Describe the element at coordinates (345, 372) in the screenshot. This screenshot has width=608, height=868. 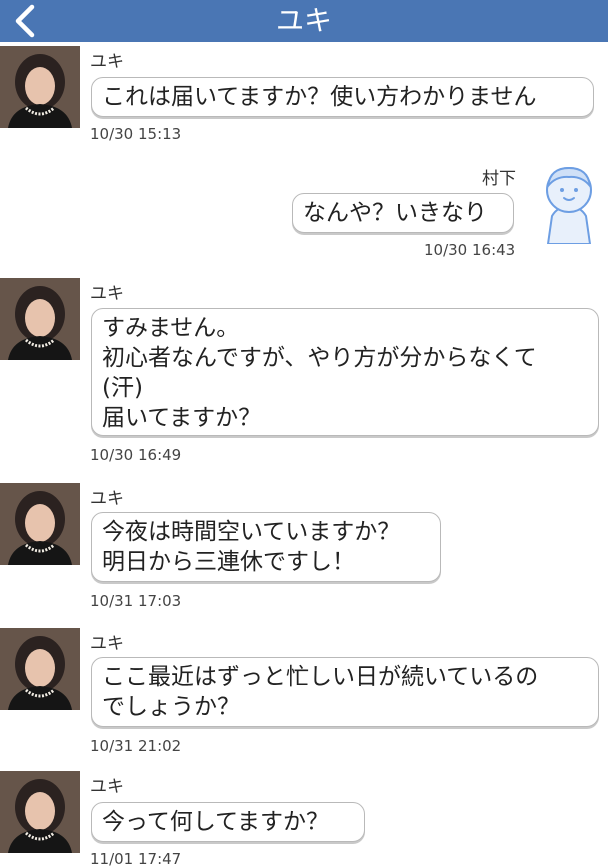
I see `message-bubble: すみません。 初心者なんですが、やり方が分からなくて (汗) 届いてますか？` at that location.